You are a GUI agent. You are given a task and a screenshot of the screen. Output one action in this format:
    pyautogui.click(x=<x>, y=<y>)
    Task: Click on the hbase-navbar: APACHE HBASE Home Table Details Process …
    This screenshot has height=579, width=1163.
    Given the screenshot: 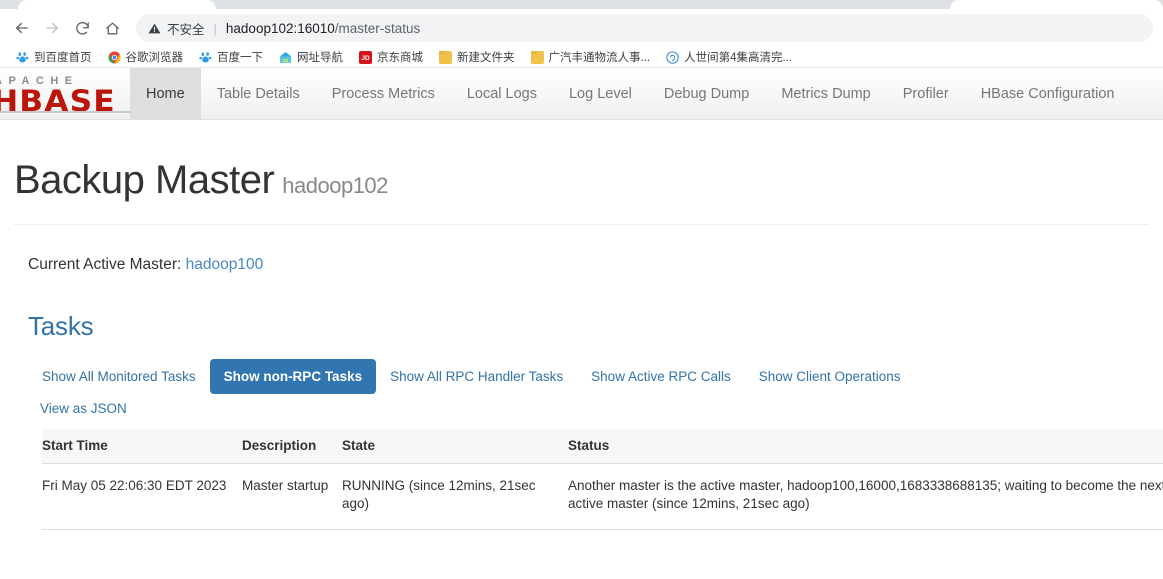 What is the action you would take?
    pyautogui.click(x=581, y=94)
    